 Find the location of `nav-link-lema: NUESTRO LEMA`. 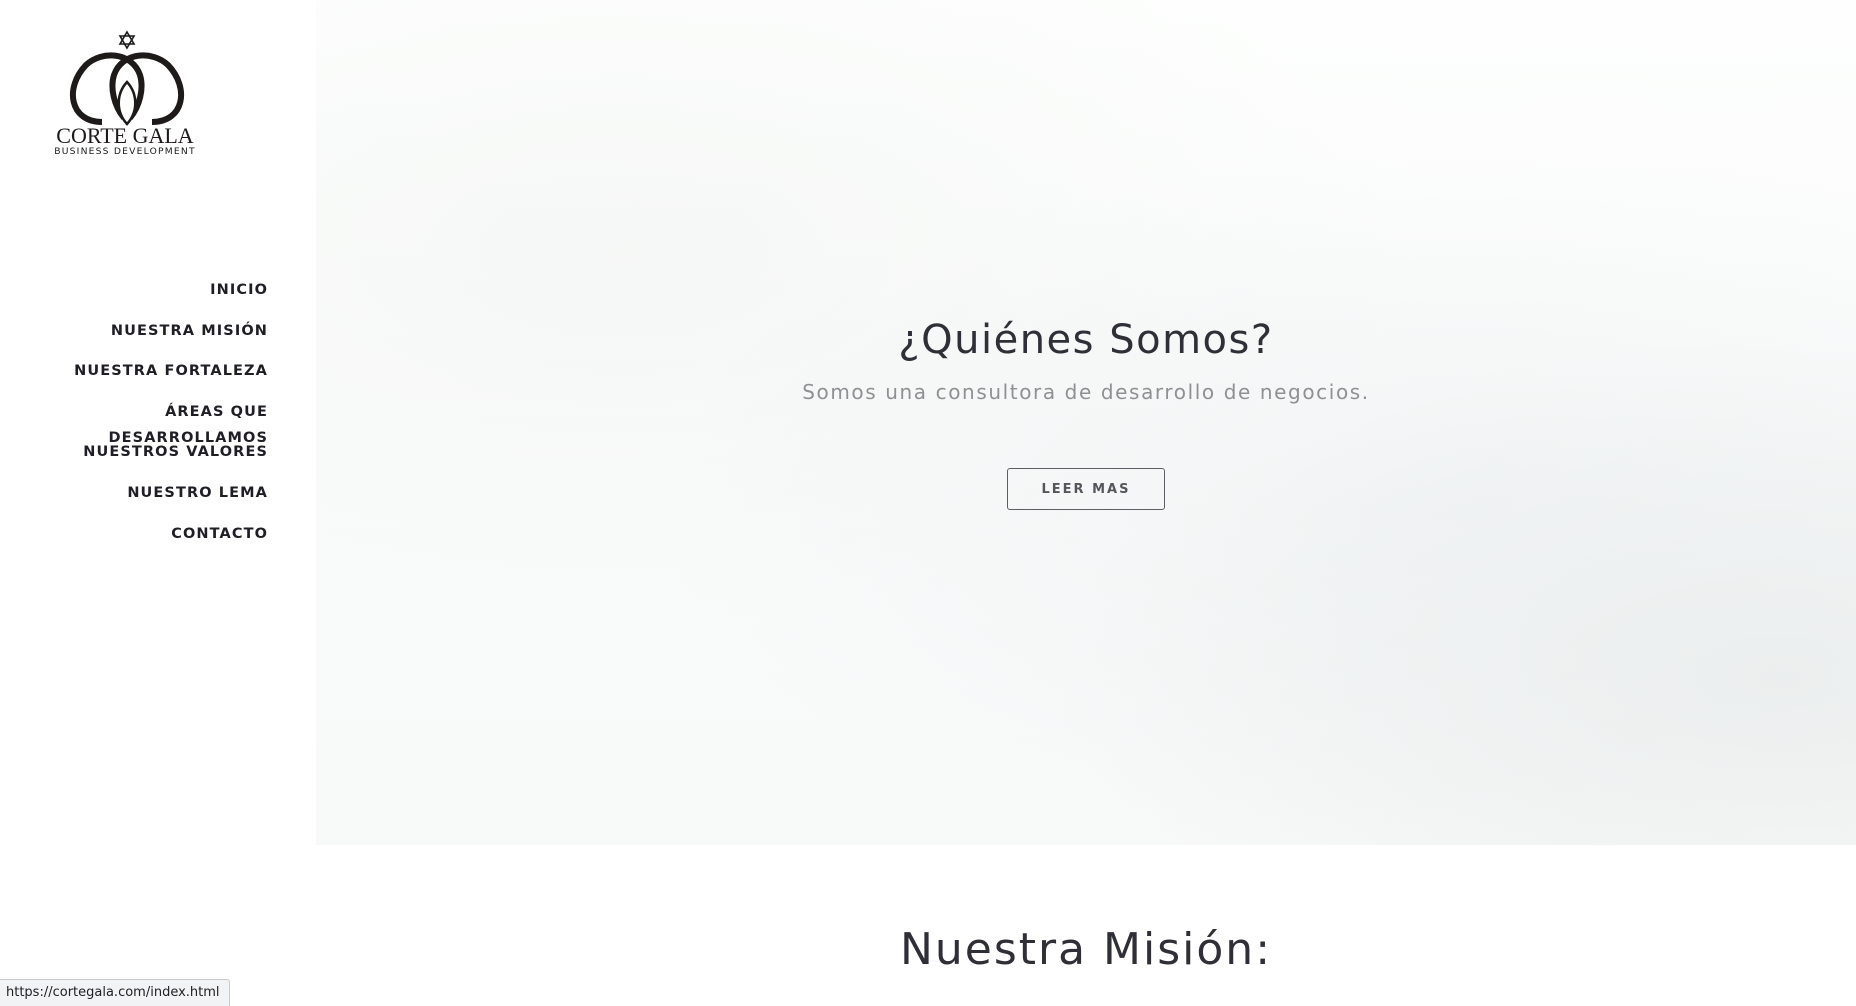

nav-link-lema: NUESTRO LEMA is located at coordinates (197, 493).